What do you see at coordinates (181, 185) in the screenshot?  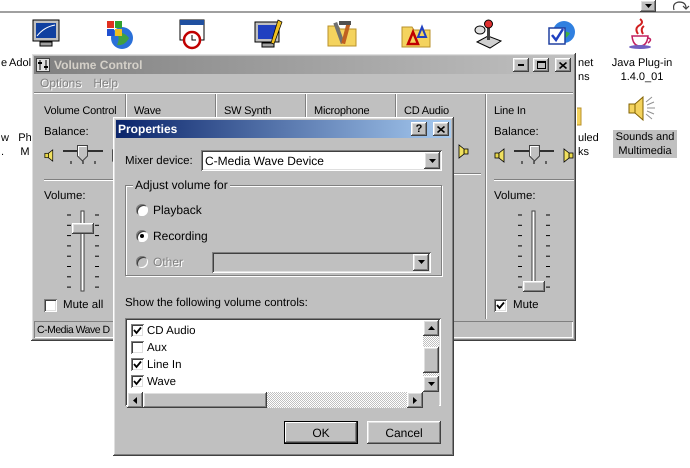 I see `group-title: Adjust volume for` at bounding box center [181, 185].